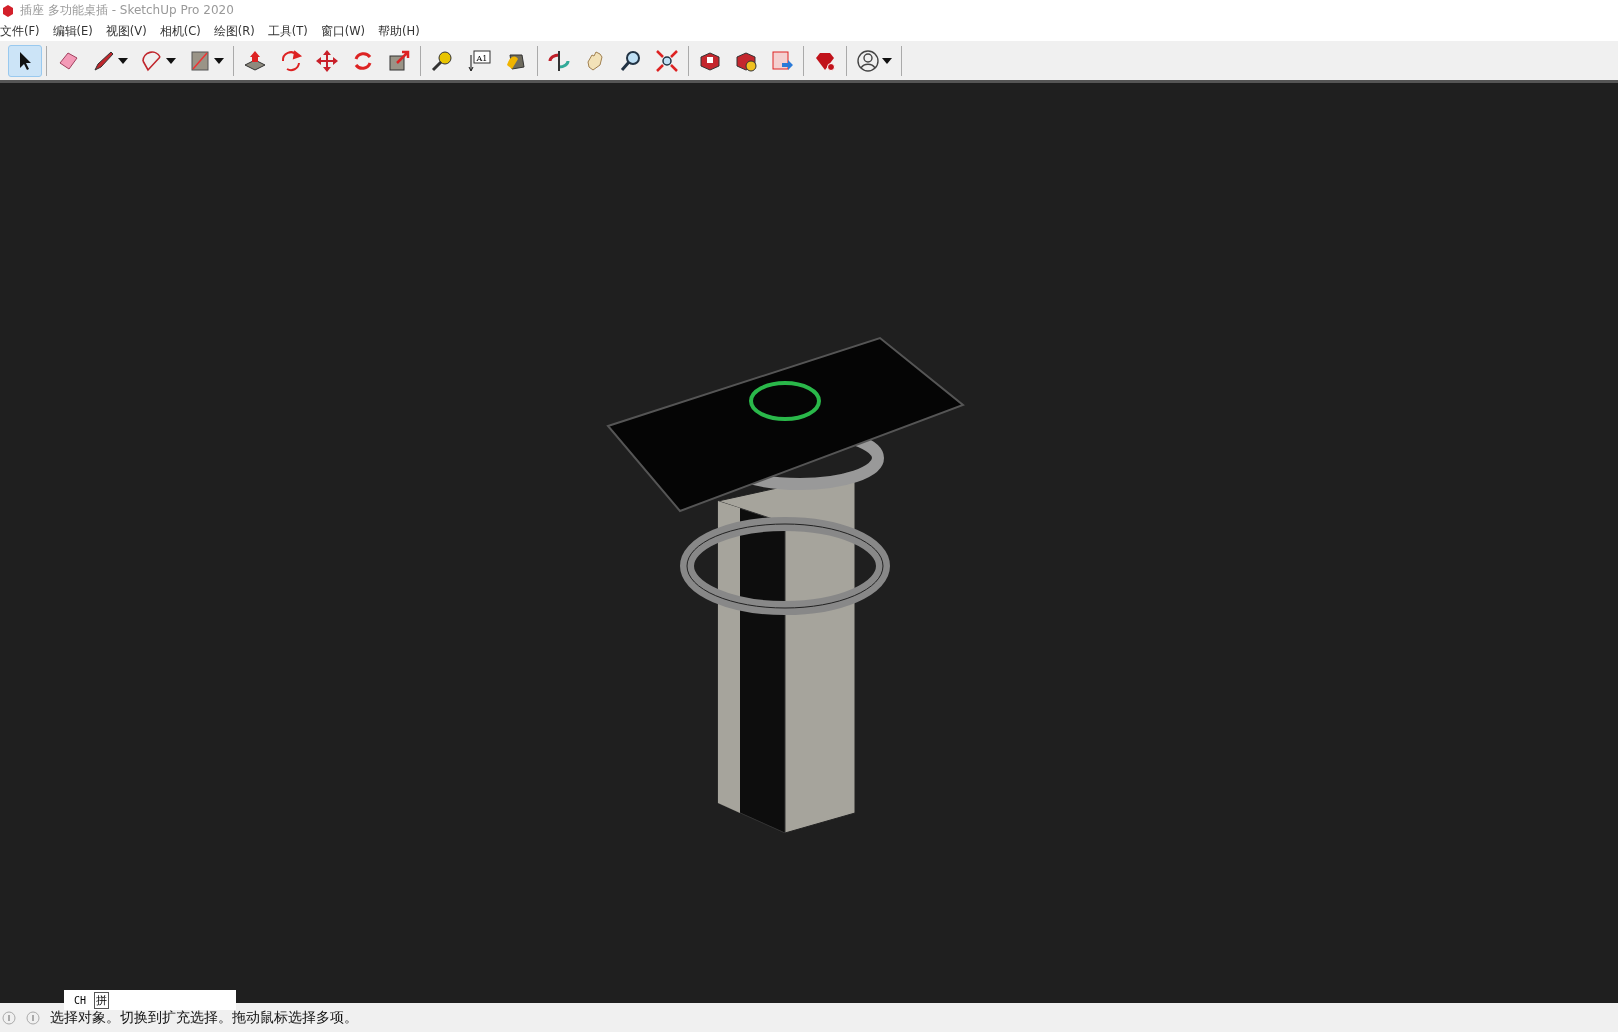 Image resolution: width=1618 pixels, height=1032 pixels. Describe the element at coordinates (20, 31) in the screenshot. I see `menu-item: 文件(F)` at that location.